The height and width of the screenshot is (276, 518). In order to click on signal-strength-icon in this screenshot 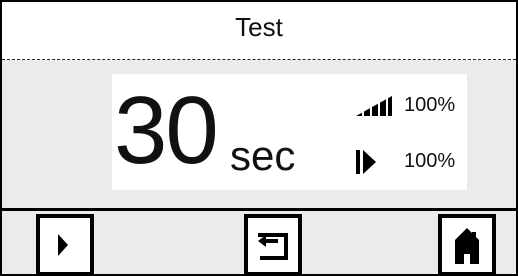, I will do `click(374, 106)`.